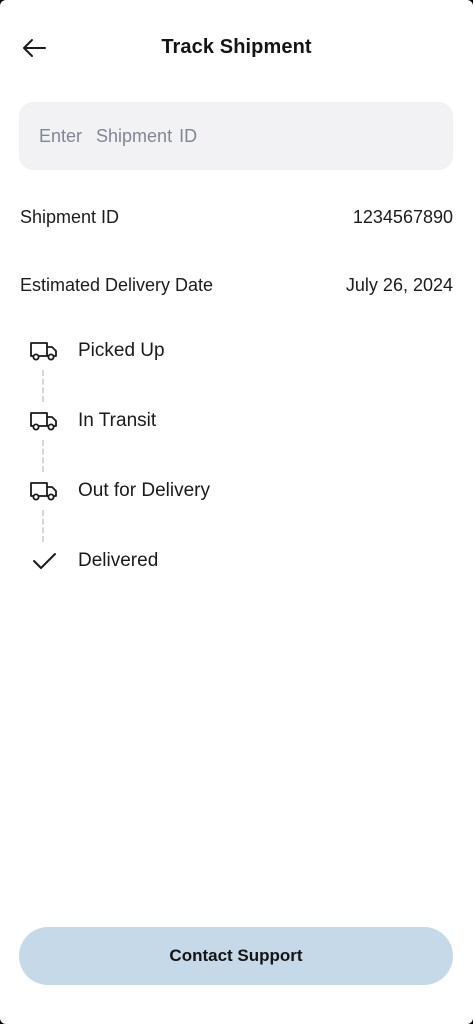 This screenshot has height=1024, width=473. I want to click on timeline-step-label: In Transit, so click(117, 420).